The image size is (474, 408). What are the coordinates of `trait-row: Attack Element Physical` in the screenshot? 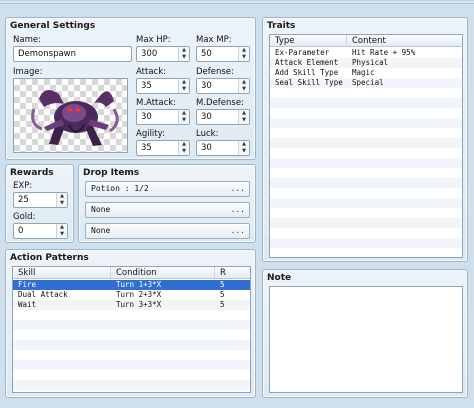 It's located at (366, 63).